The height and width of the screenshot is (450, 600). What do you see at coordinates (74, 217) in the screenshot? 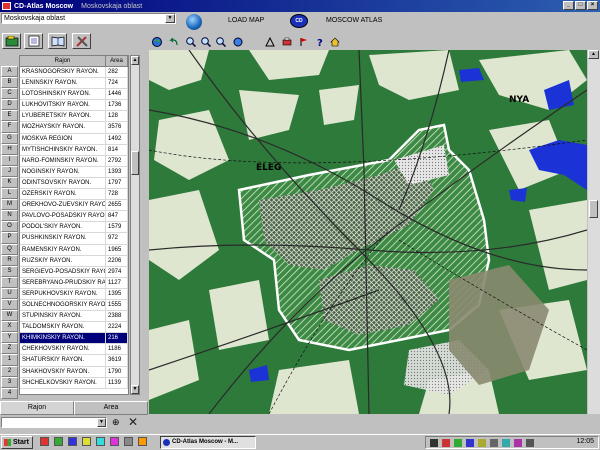
I see `table-row: PAVLOVO-POSADSKIY RAYON. 847` at bounding box center [74, 217].